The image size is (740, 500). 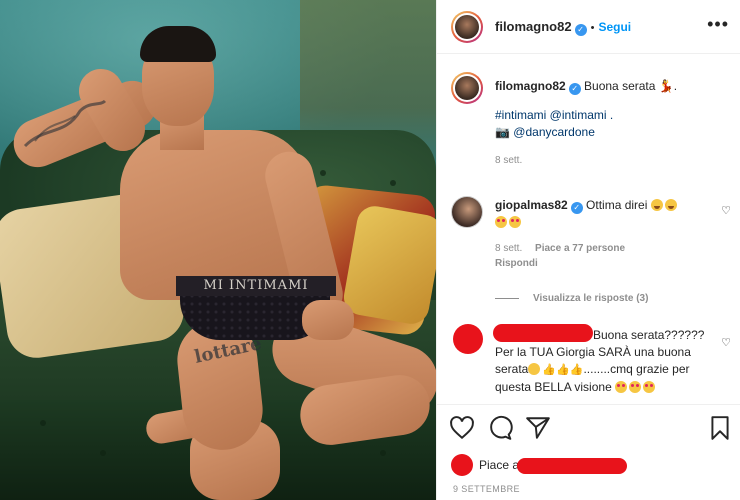 What do you see at coordinates (499, 465) in the screenshot?
I see `likes-text: Piace a` at bounding box center [499, 465].